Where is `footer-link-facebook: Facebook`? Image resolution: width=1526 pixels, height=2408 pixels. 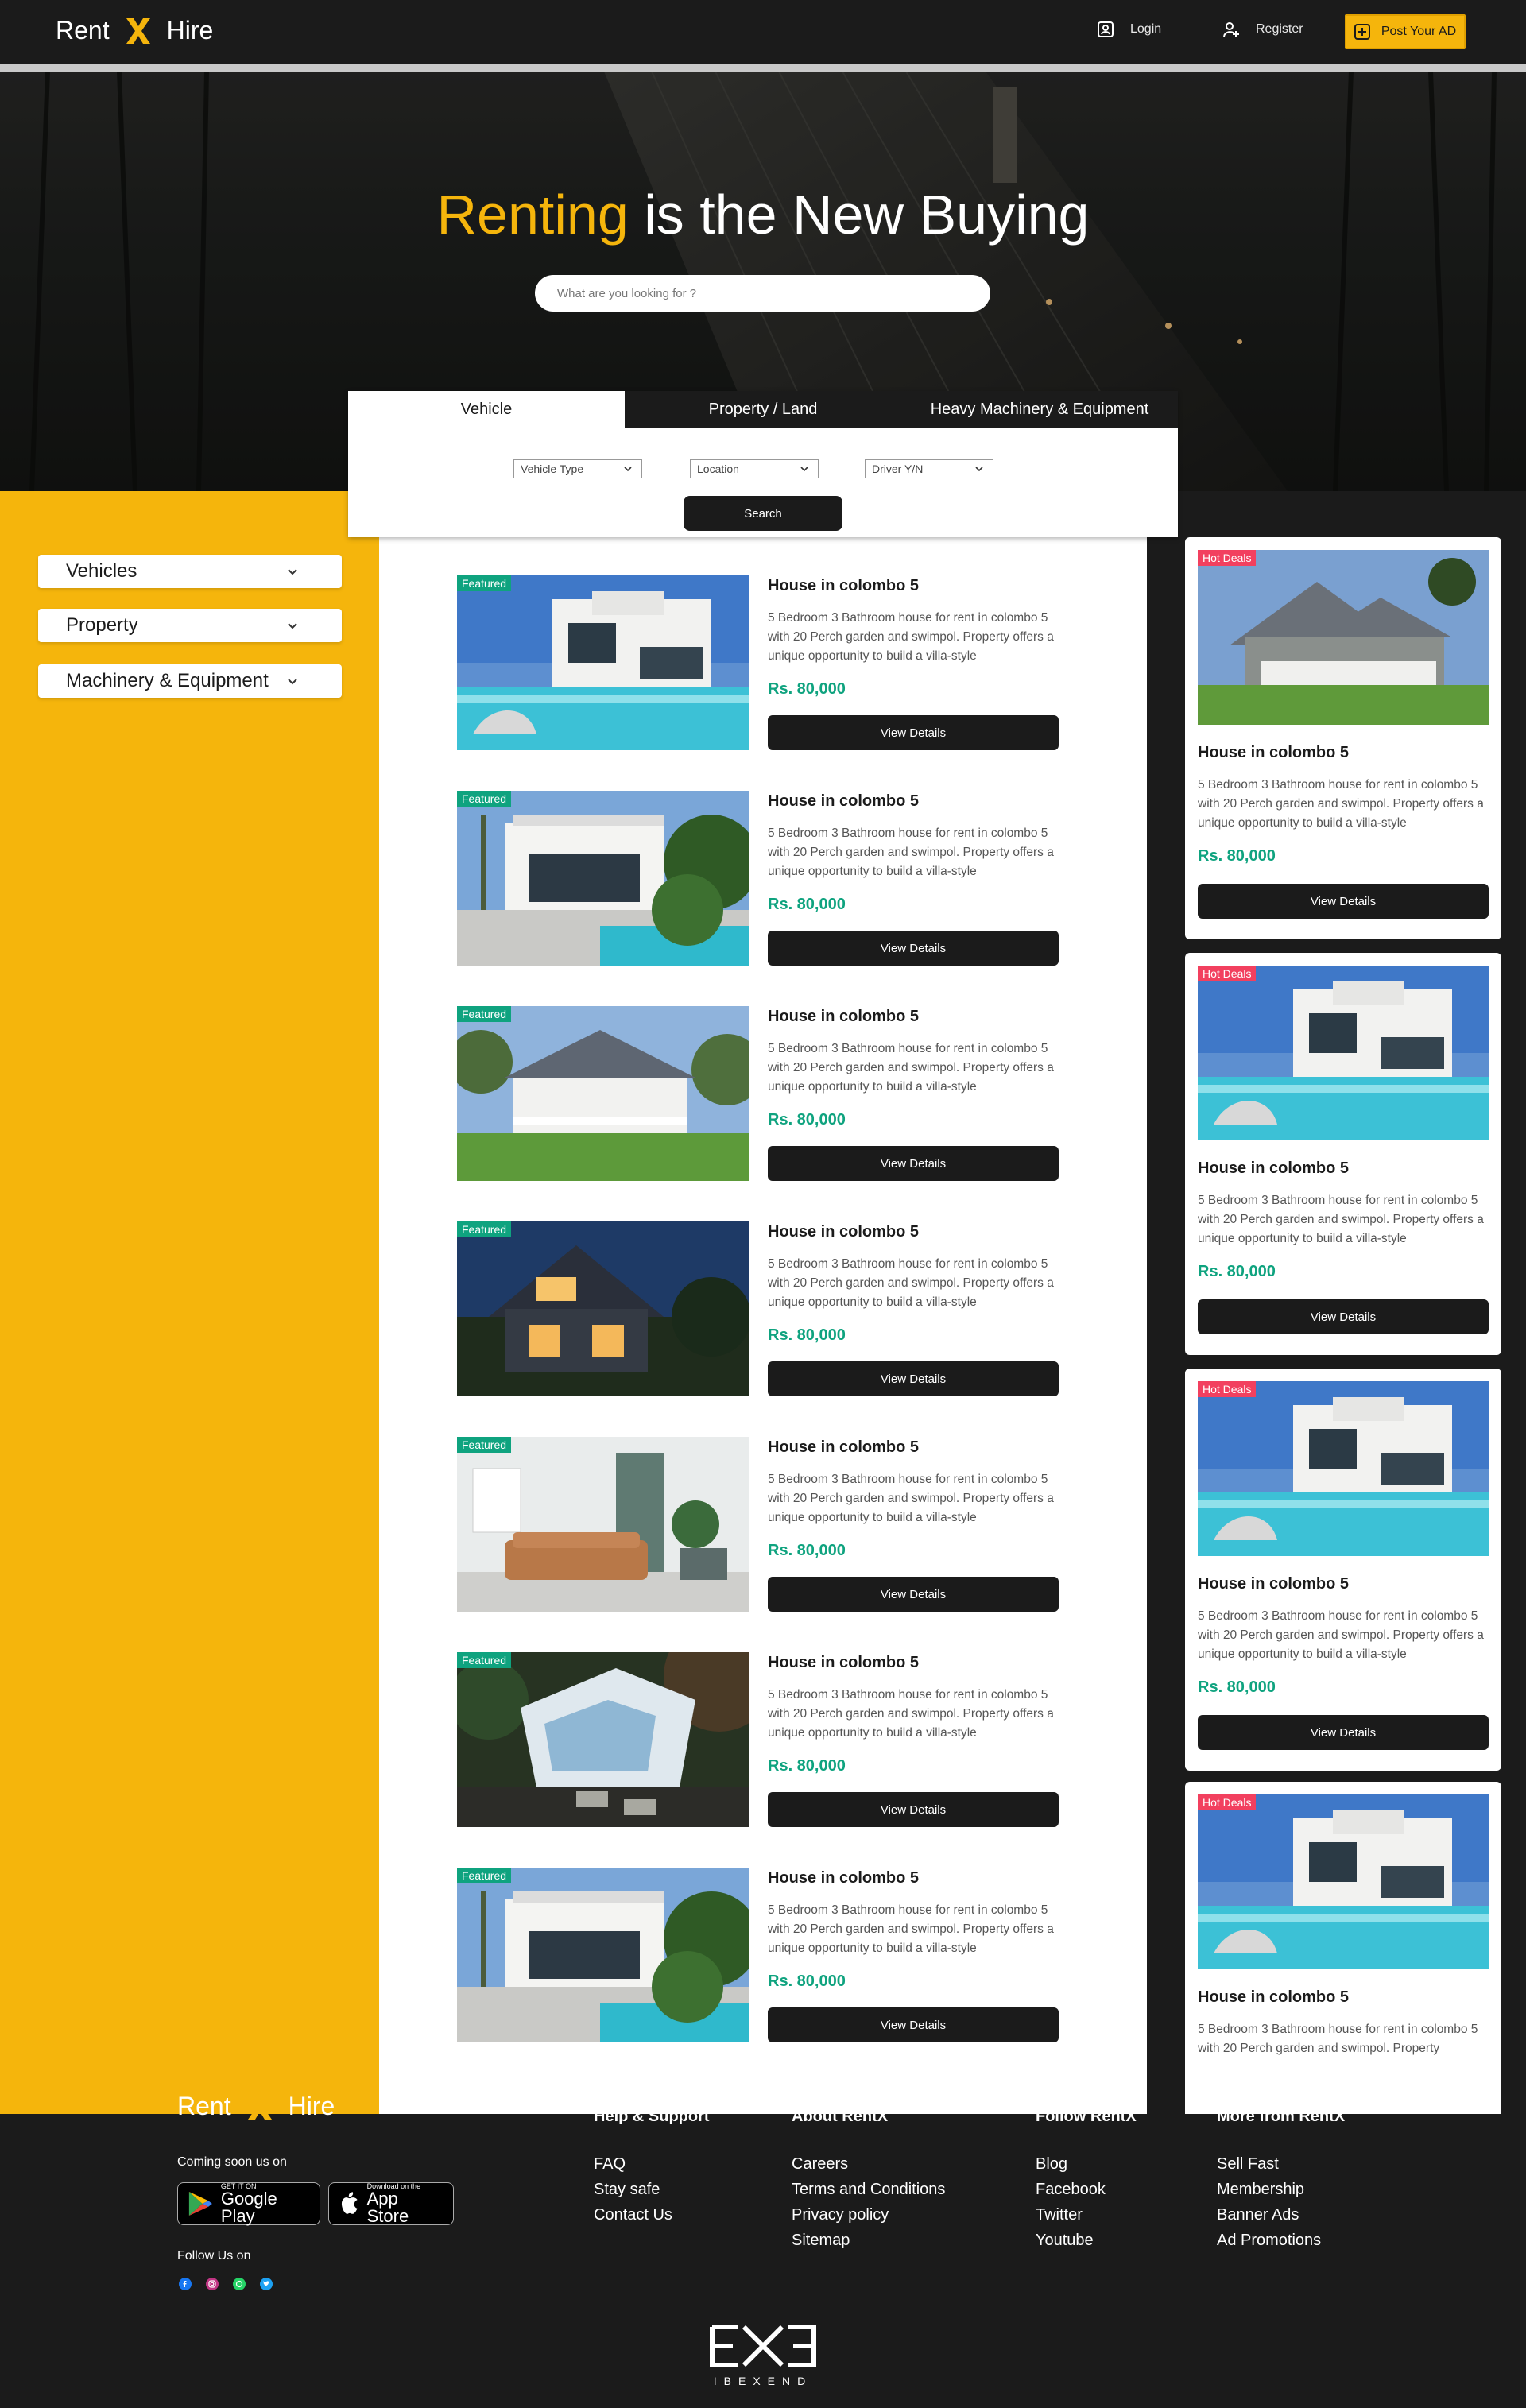
footer-link-facebook: Facebook is located at coordinates (1071, 2190).